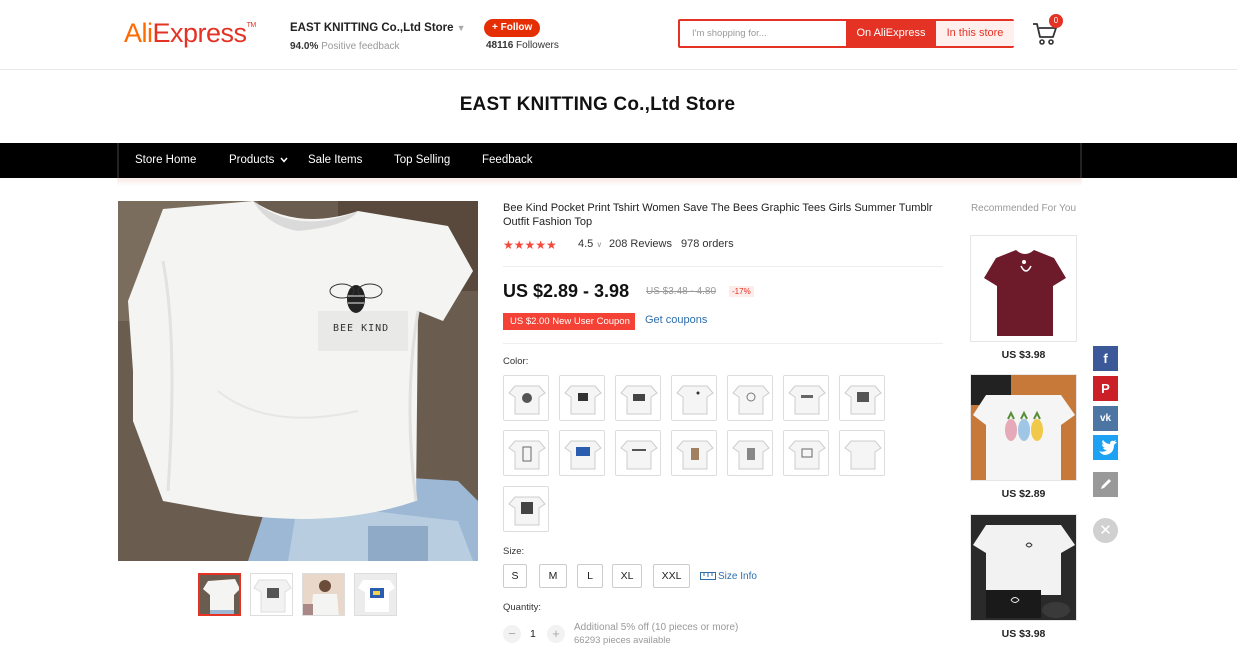  I want to click on quantity-label: Quantity:, so click(522, 607).